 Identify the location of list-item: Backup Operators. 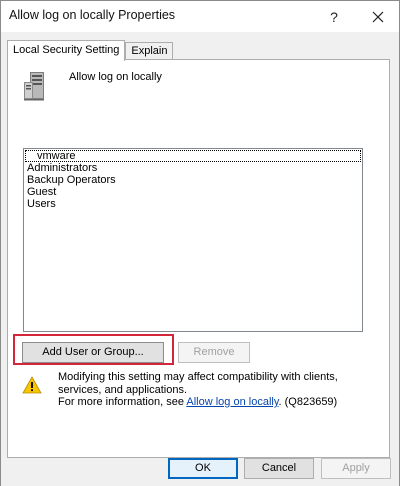
(193, 180).